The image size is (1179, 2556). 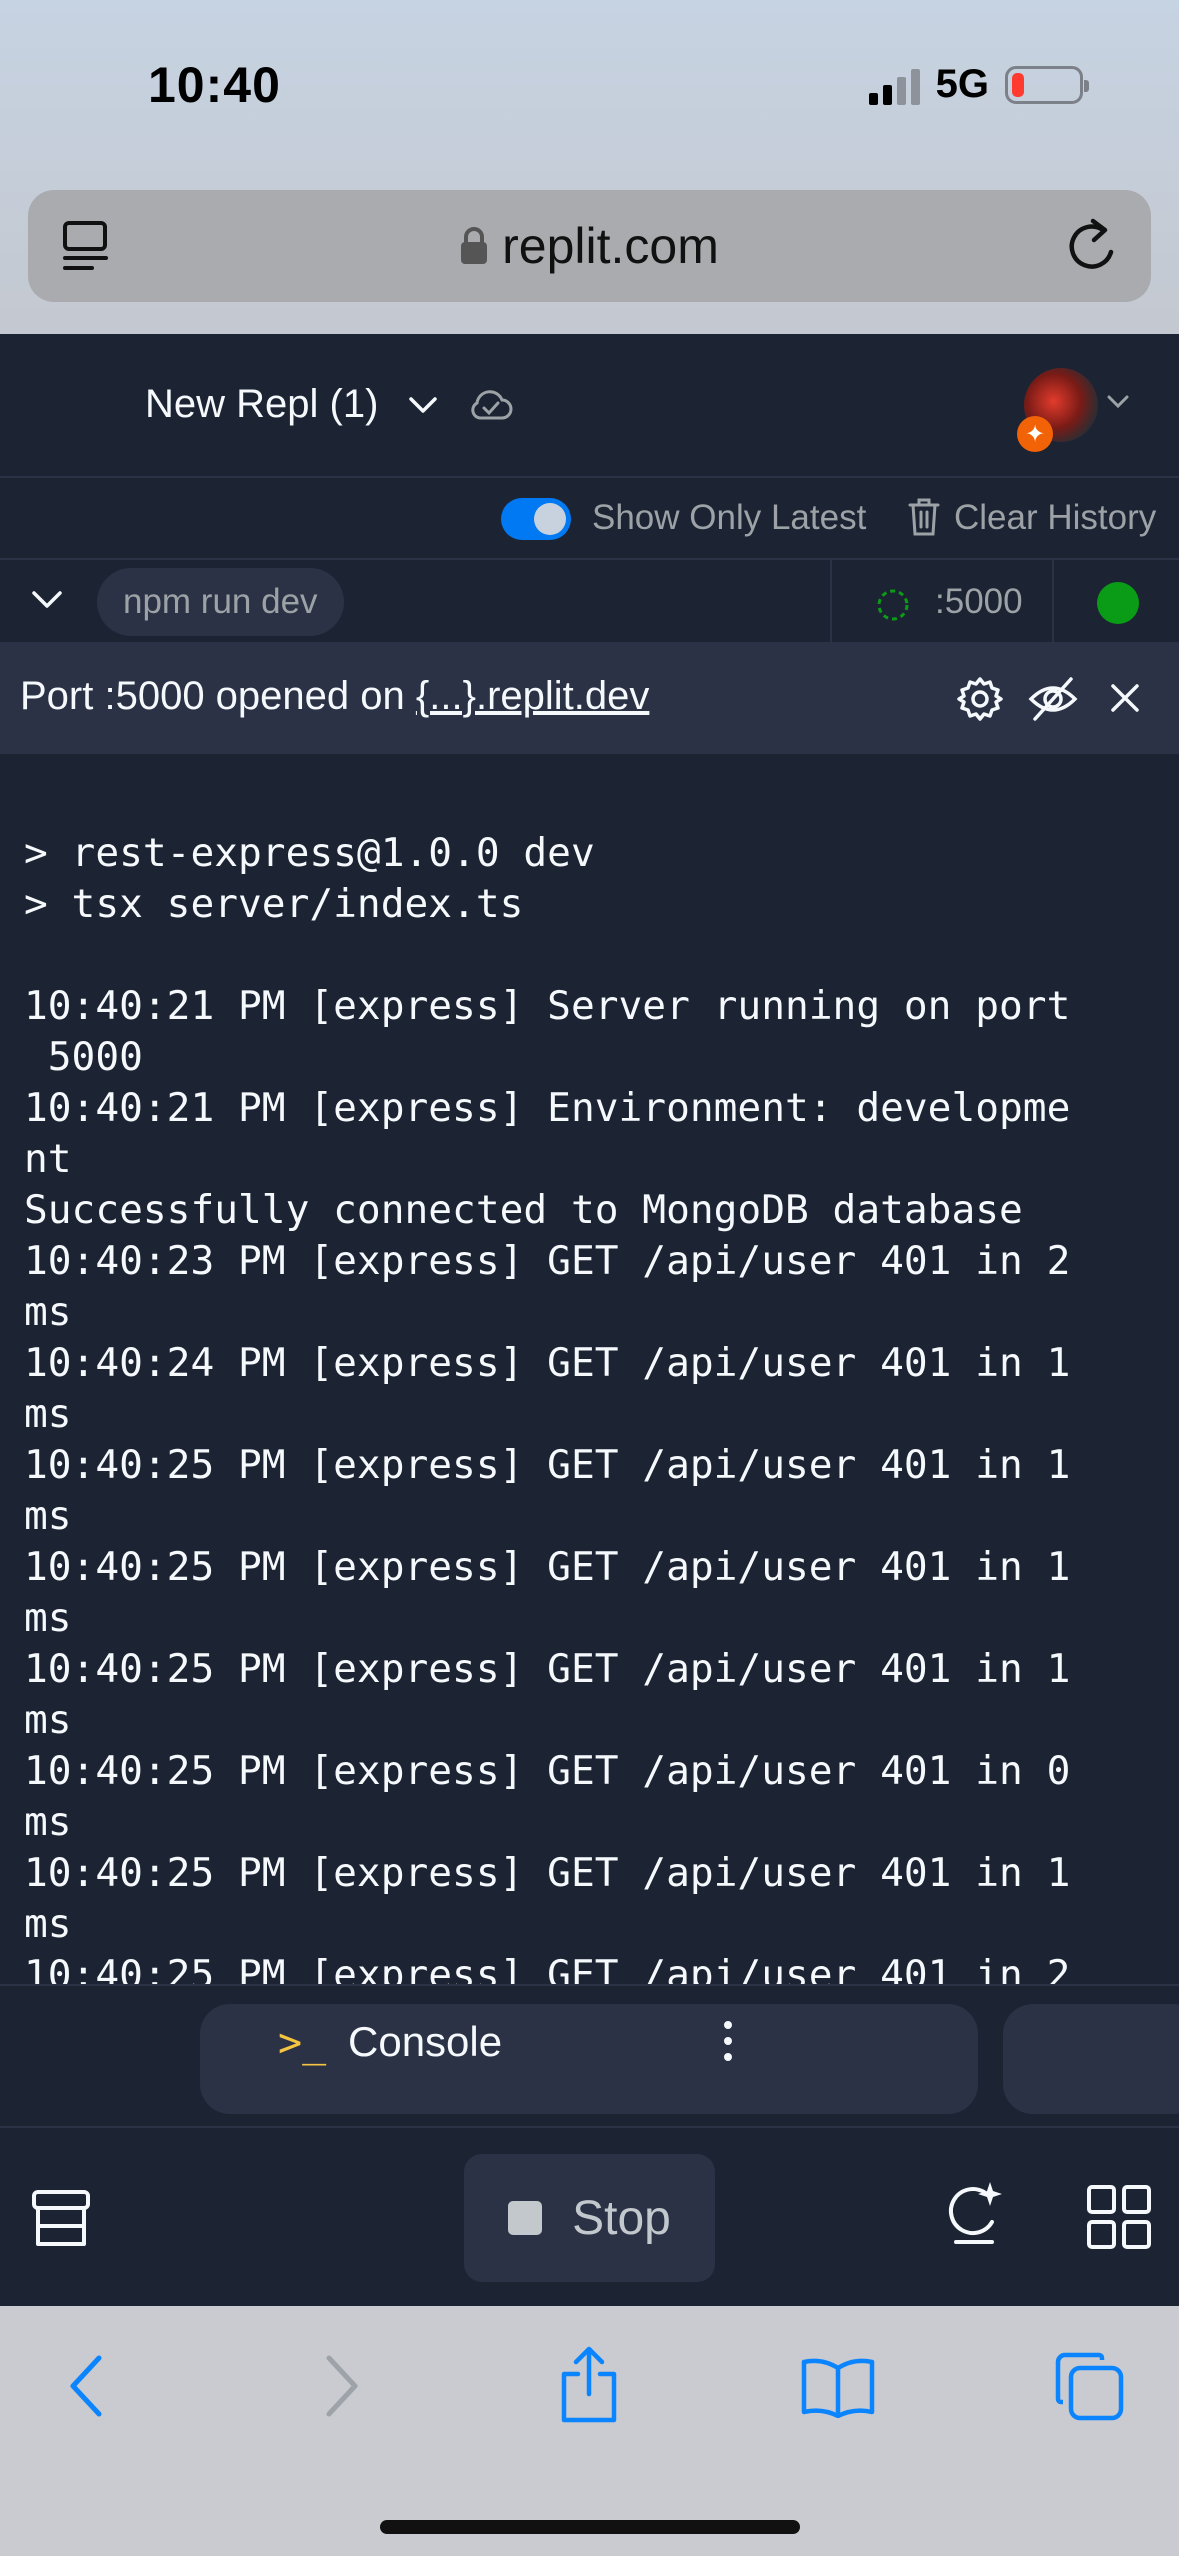 I want to click on show-only-latest-toggle, so click(x=536, y=519).